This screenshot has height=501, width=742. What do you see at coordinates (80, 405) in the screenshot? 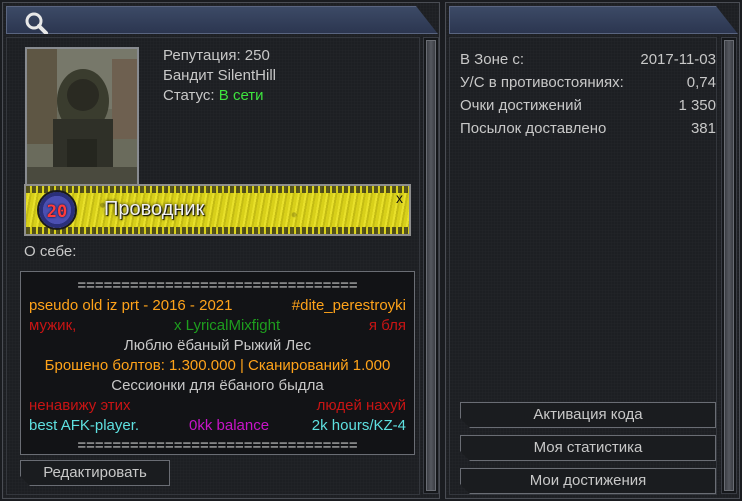
I see `about-text: ненавижу этих` at bounding box center [80, 405].